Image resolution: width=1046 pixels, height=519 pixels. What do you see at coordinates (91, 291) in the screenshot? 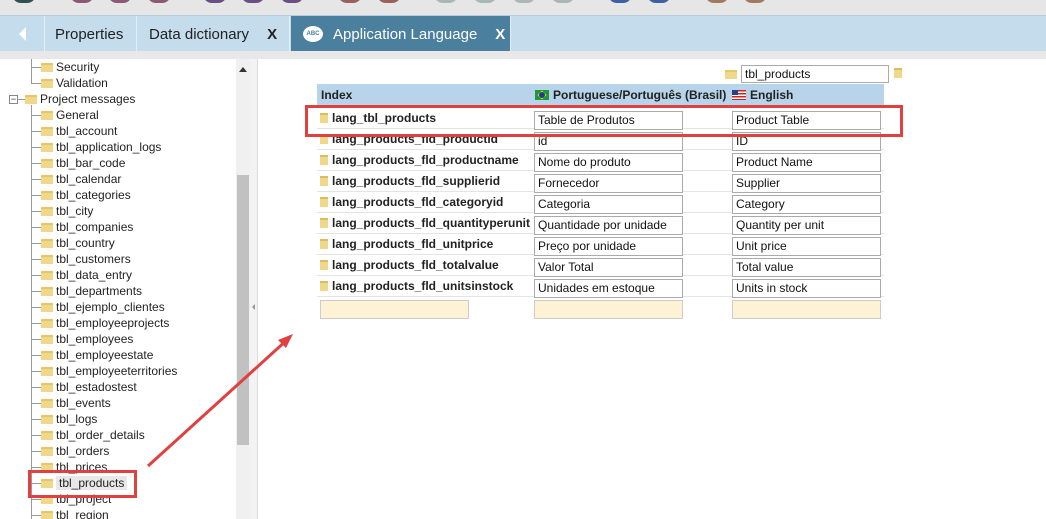
I see `tree-item: tbl_departments` at bounding box center [91, 291].